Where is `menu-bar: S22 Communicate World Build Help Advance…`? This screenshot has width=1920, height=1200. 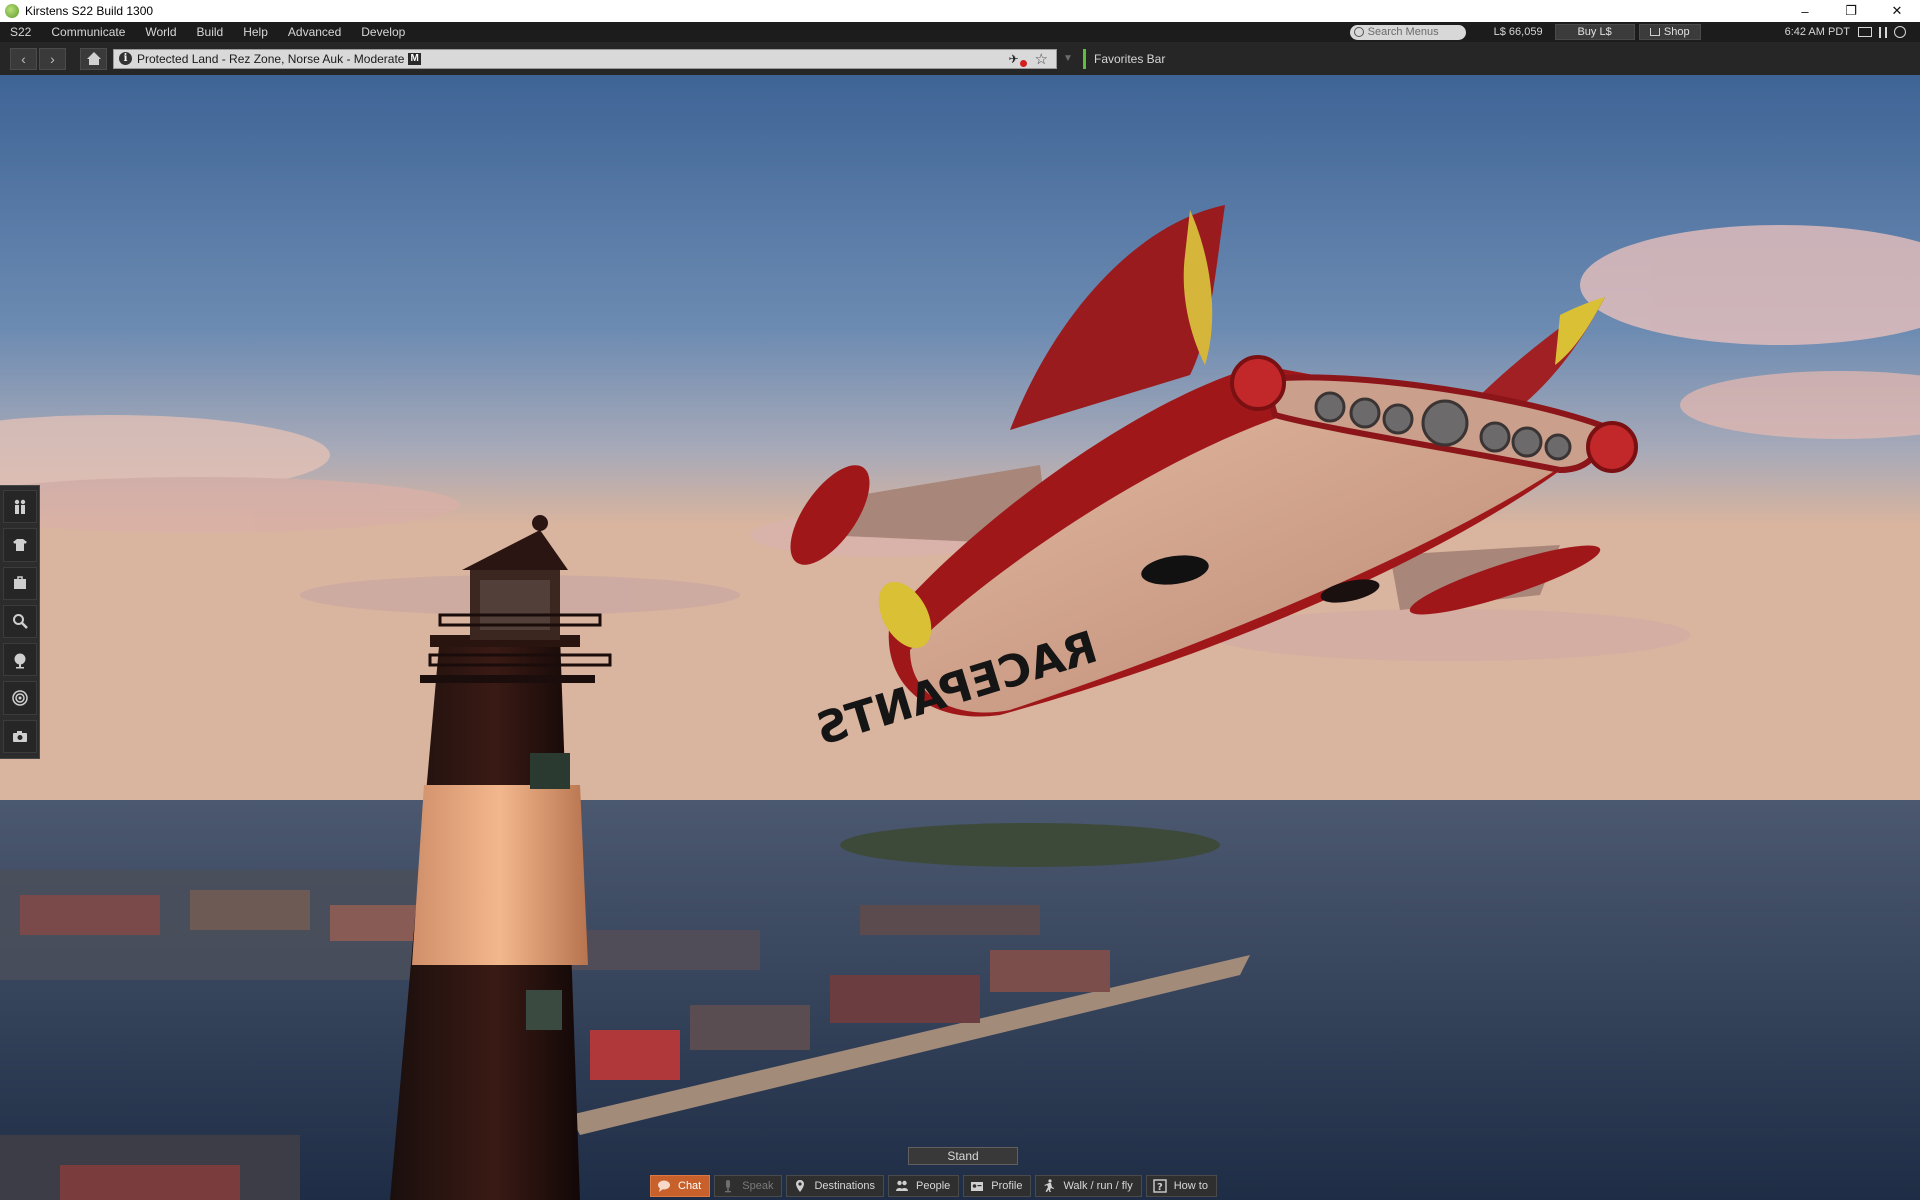
menu-bar: S22 Communicate World Build Help Advance… is located at coordinates (960, 32).